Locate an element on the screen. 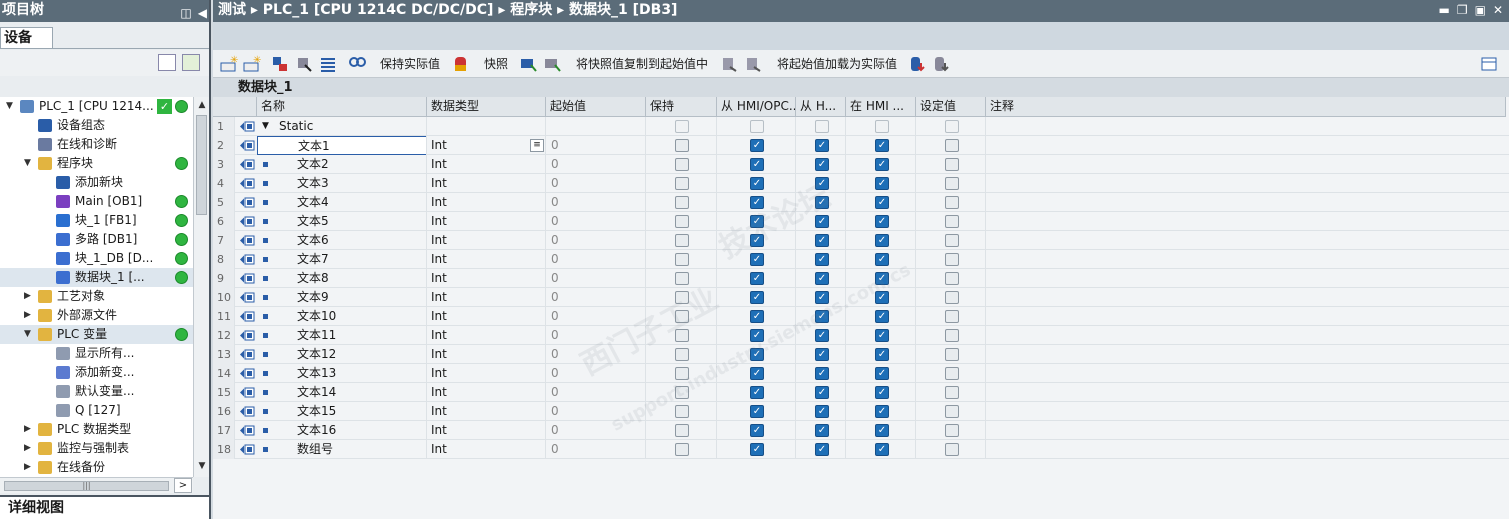 The width and height of the screenshot is (1509, 519). tree-item: 多路 [DB1] is located at coordinates (96, 239).